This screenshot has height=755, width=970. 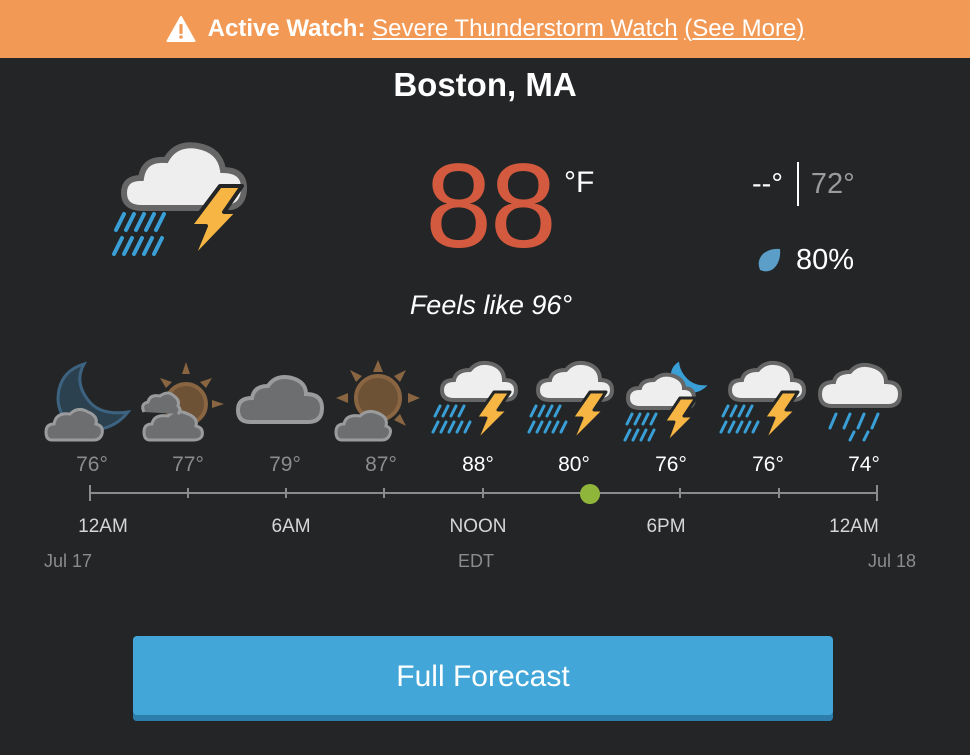 I want to click on night-cloudy-icon, so click(x=88, y=401).